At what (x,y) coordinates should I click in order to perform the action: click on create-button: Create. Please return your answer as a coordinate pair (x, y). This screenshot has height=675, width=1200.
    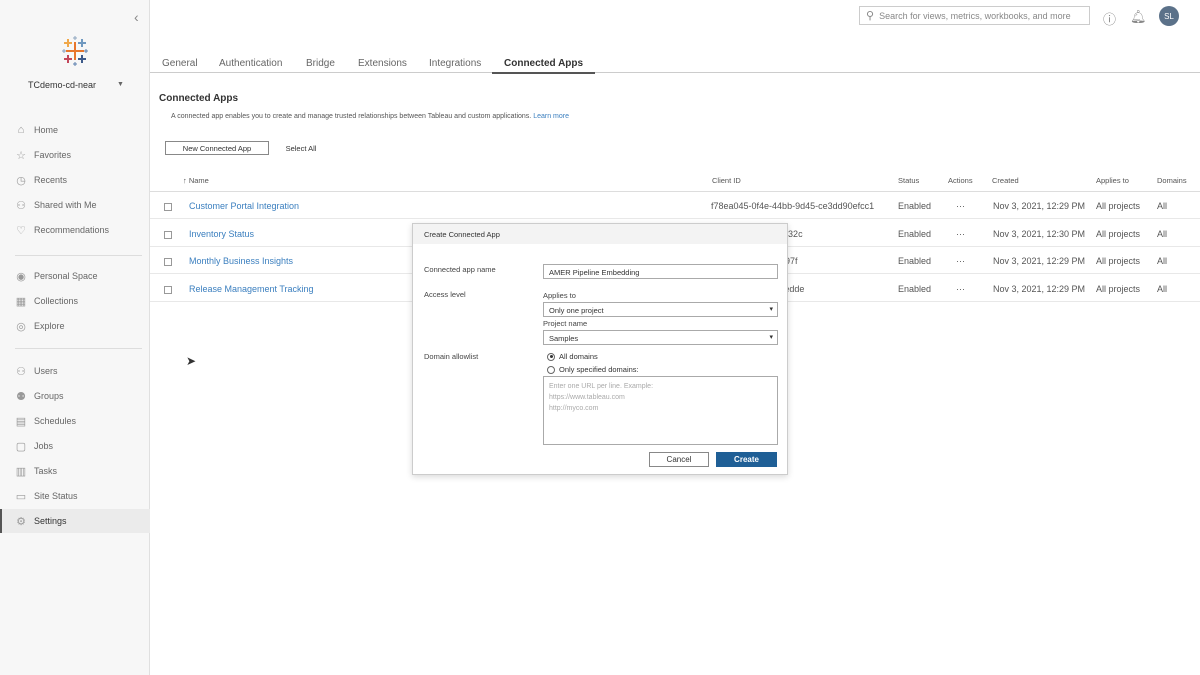
    Looking at the image, I should click on (746, 459).